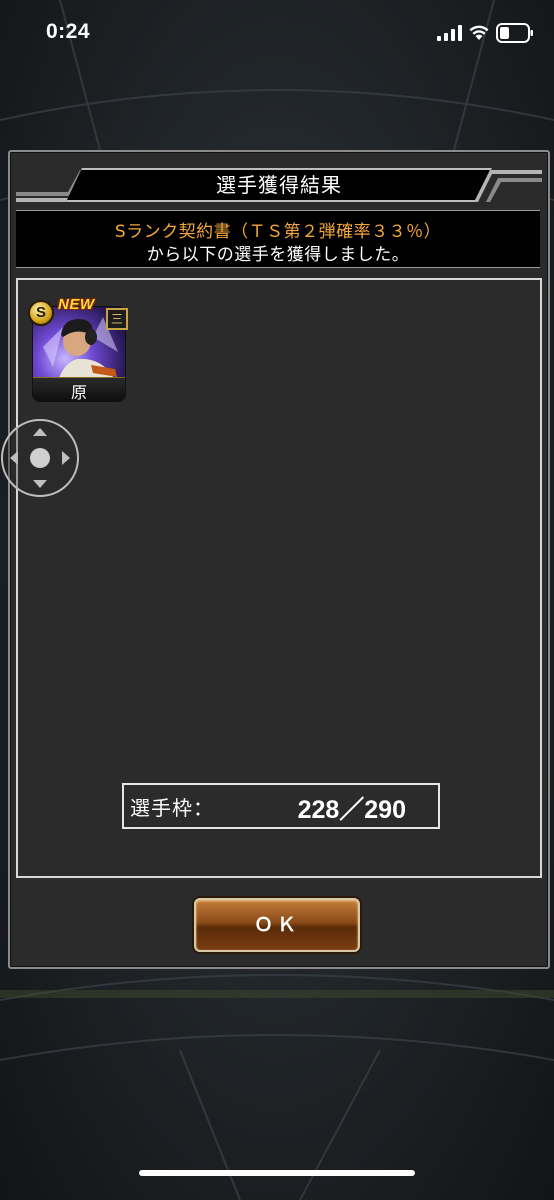 The width and height of the screenshot is (554, 1200). Describe the element at coordinates (277, 1173) in the screenshot. I see `home-indicator` at that location.